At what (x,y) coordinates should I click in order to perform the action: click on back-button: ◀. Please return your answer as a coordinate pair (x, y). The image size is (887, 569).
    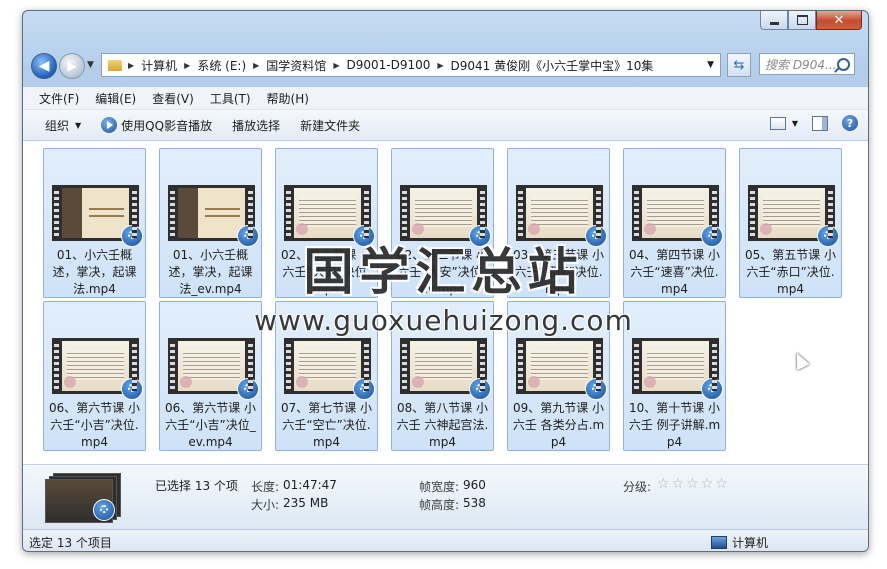
    Looking at the image, I should click on (44, 66).